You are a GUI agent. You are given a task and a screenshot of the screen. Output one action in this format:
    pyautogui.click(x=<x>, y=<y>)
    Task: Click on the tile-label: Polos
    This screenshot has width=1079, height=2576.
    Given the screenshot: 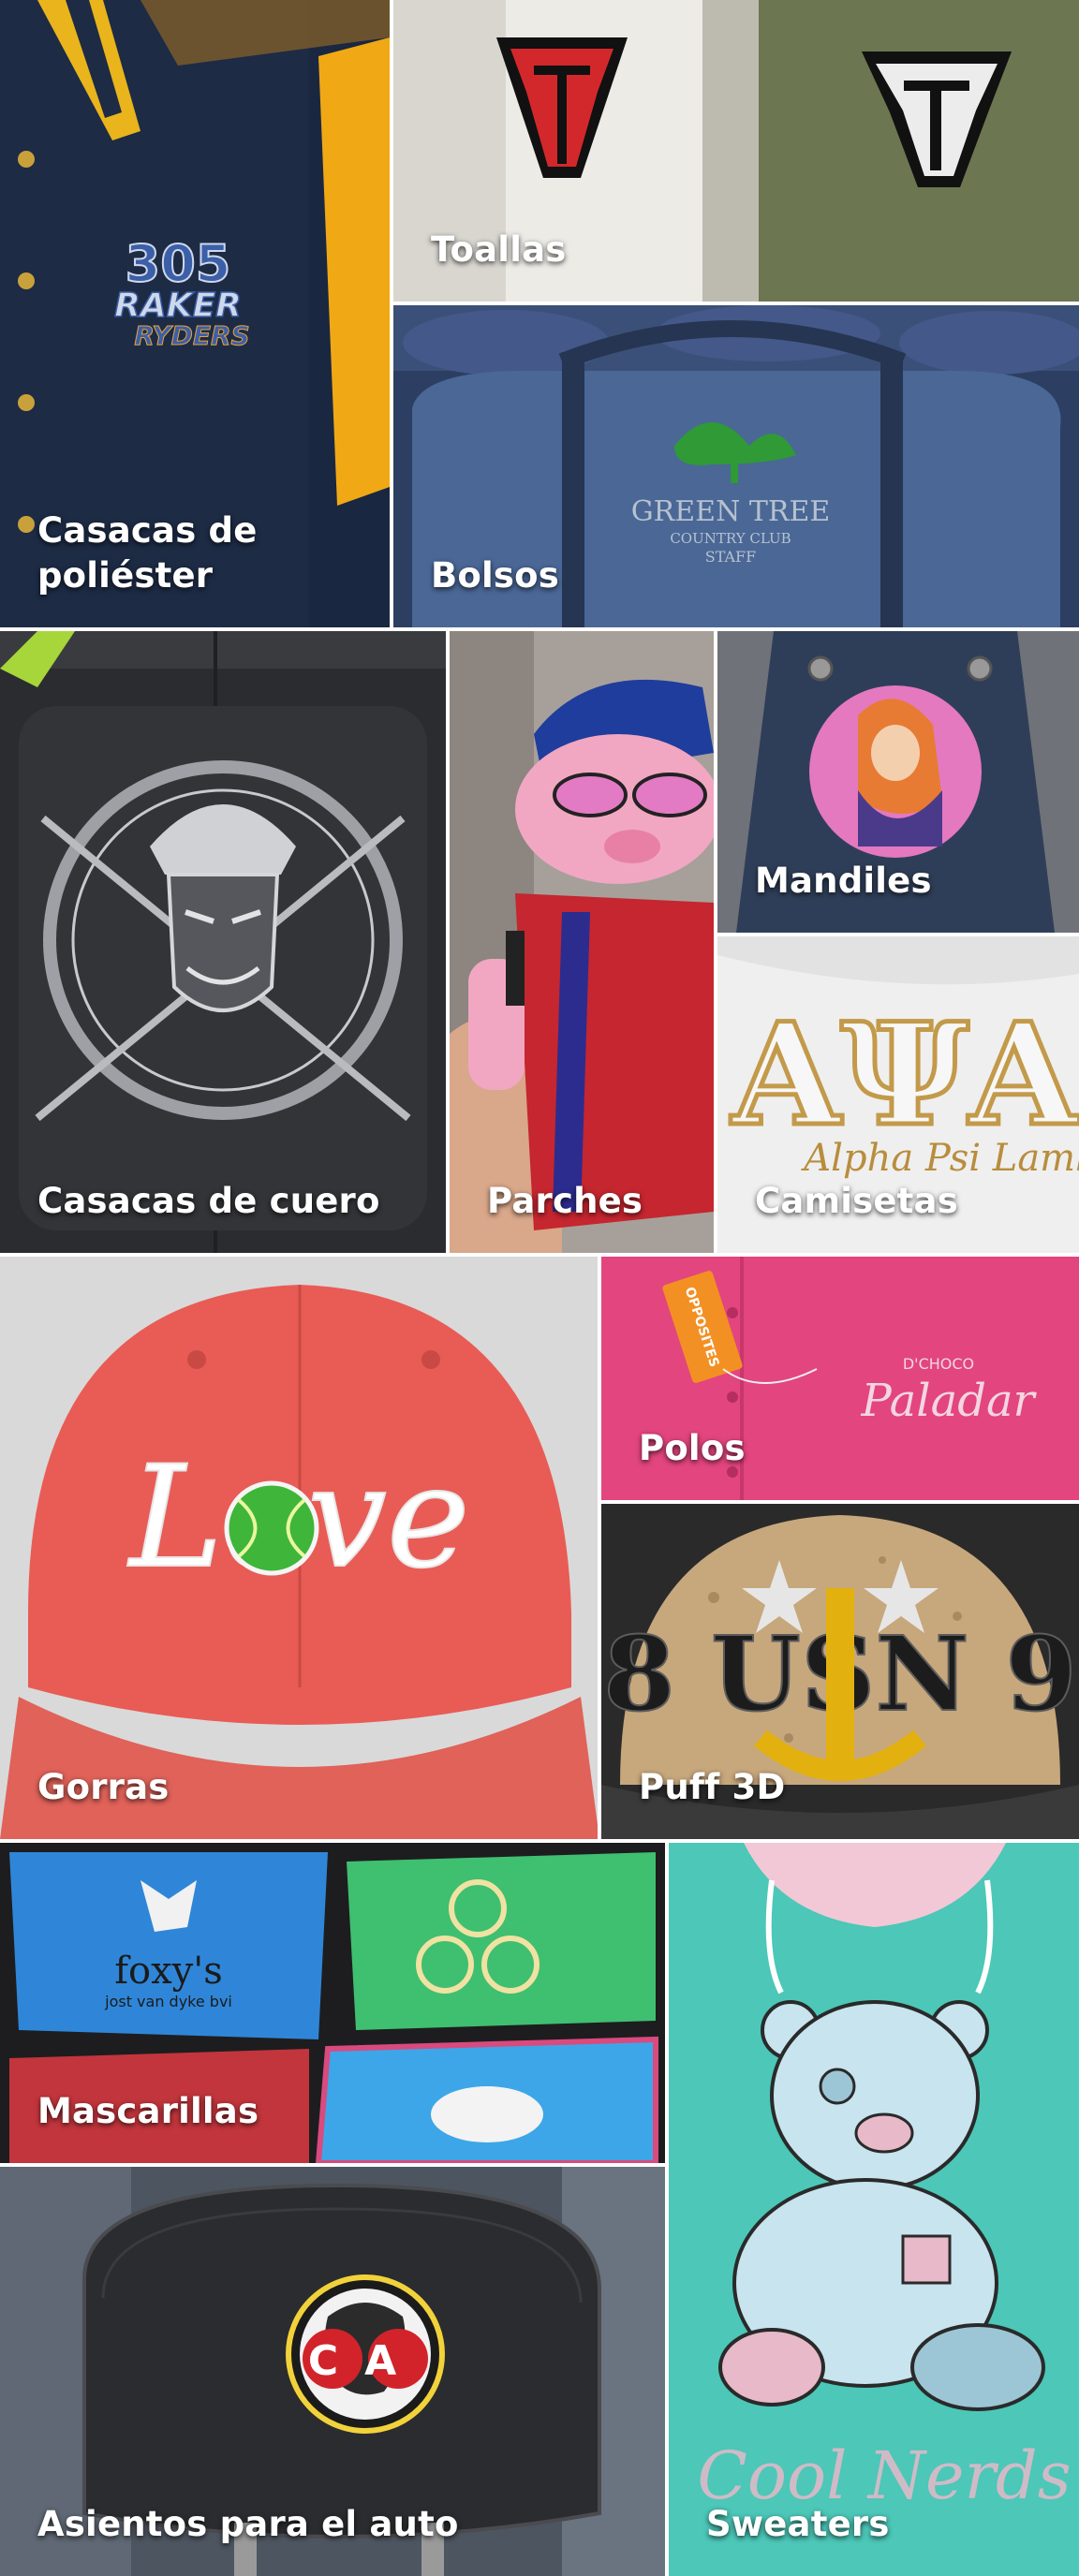 What is the action you would take?
    pyautogui.click(x=692, y=1447)
    